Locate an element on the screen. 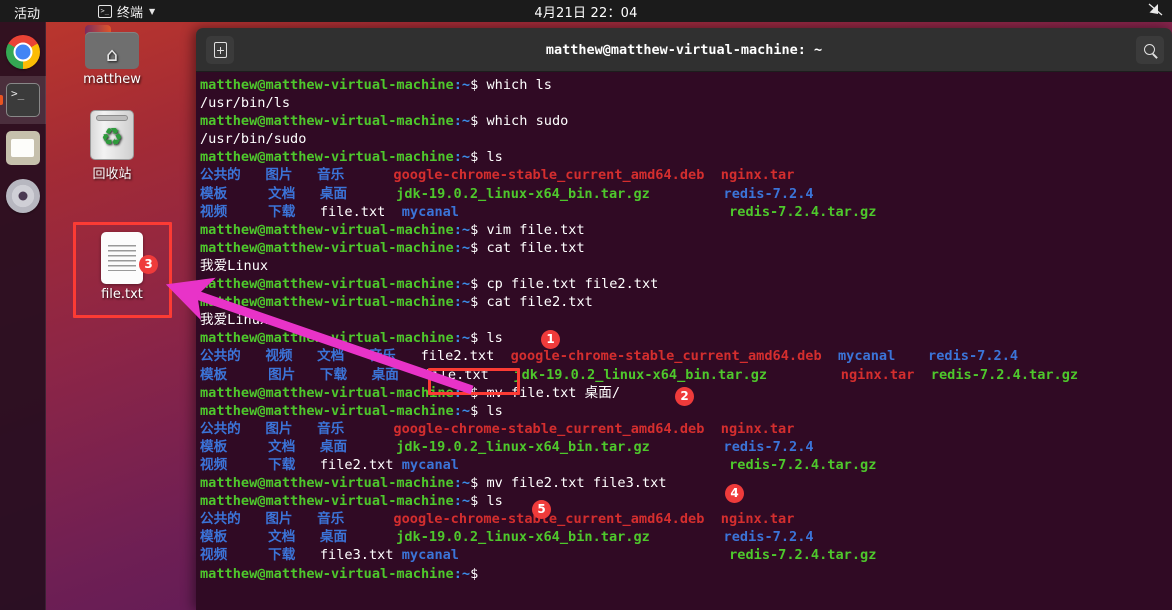 This screenshot has width=1172, height=610. disc-icon is located at coordinates (23, 196).